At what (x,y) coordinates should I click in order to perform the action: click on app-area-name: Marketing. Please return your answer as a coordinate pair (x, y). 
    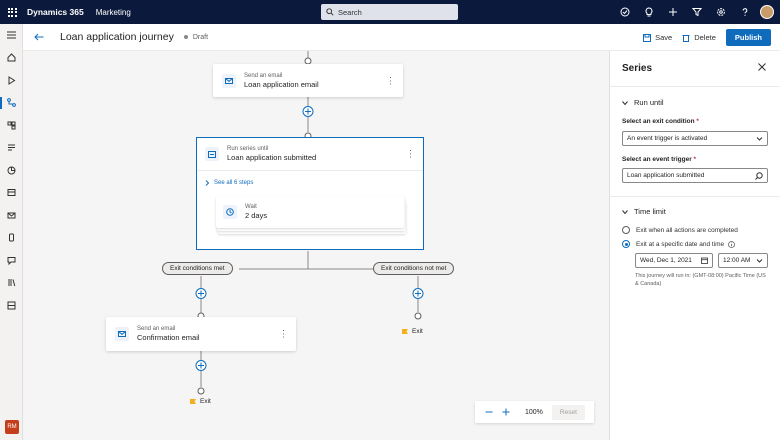
    Looking at the image, I should click on (113, 12).